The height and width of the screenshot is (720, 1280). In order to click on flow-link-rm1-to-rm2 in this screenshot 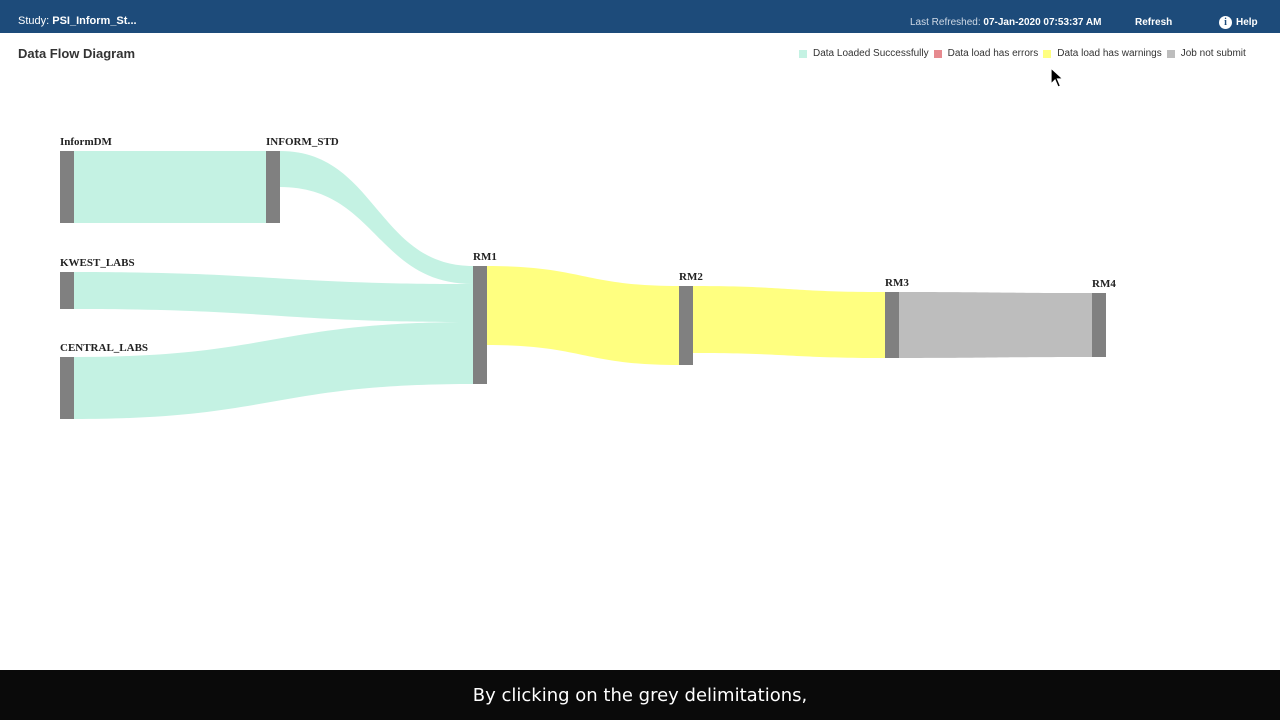, I will do `click(583, 315)`.